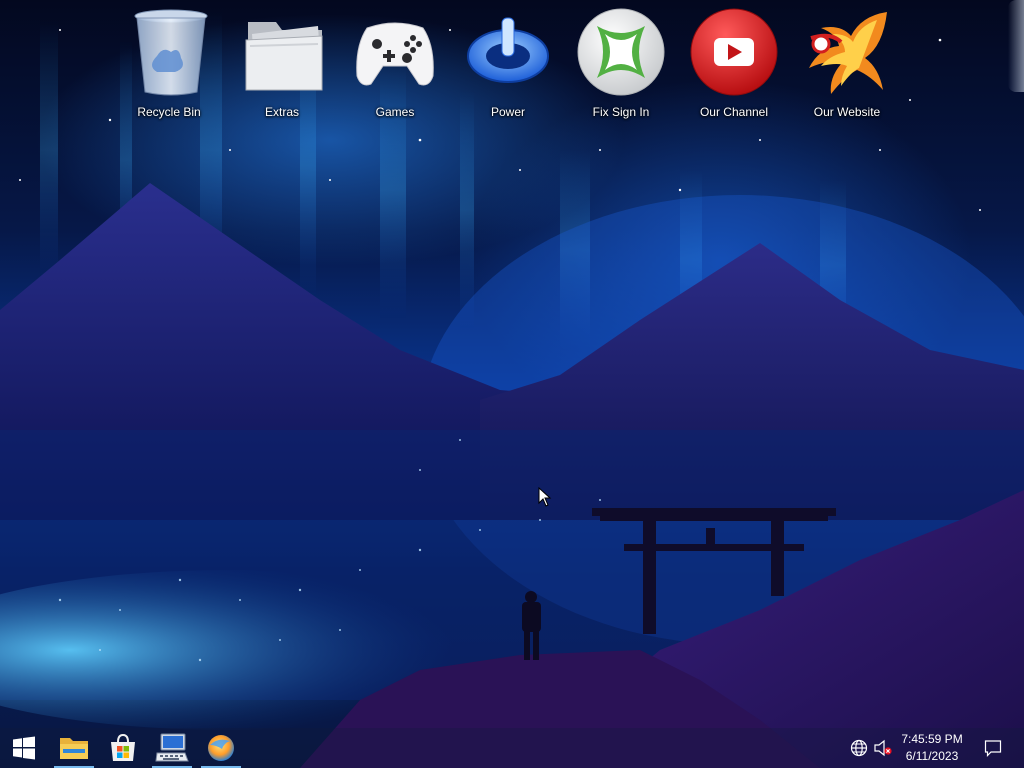 The width and height of the screenshot is (1024, 768). What do you see at coordinates (734, 112) in the screenshot?
I see `desktop-icon-label: Our Channel` at bounding box center [734, 112].